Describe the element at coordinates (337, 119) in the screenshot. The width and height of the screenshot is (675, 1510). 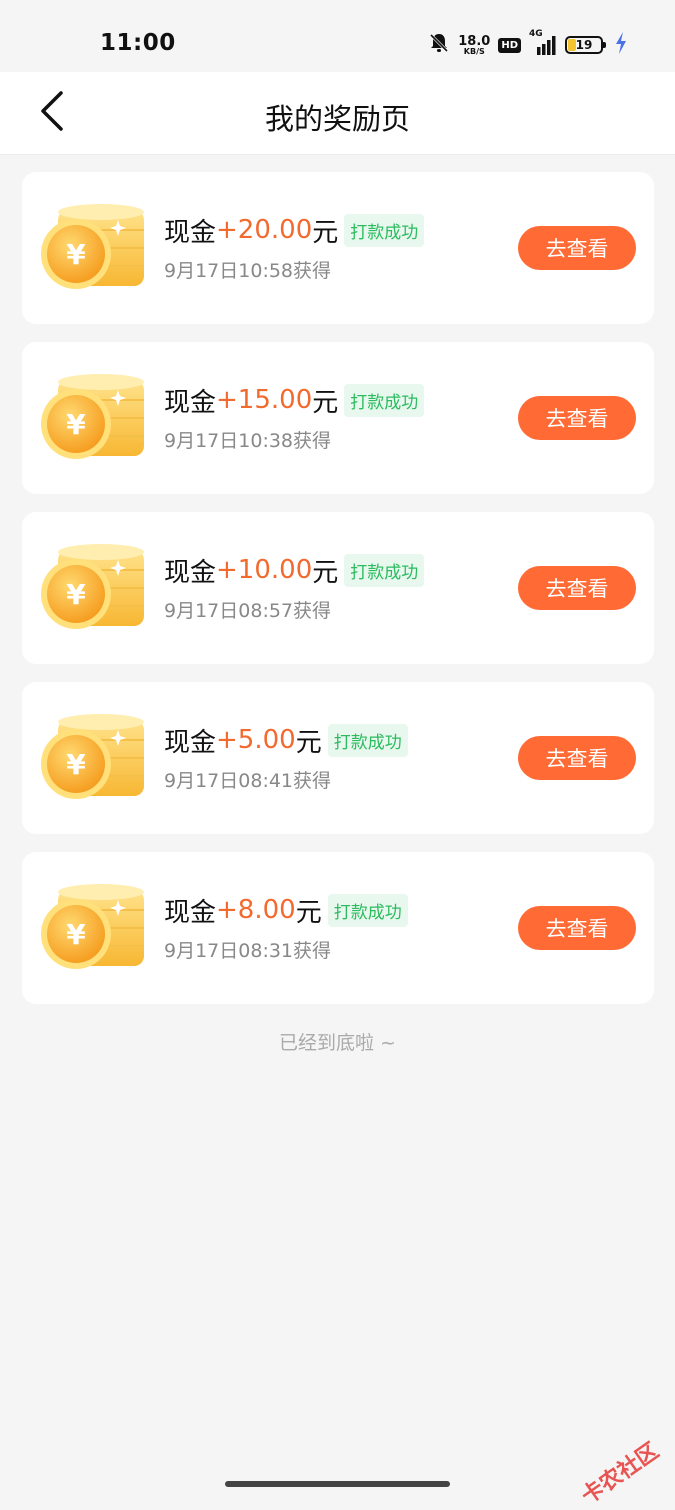
I see `page-title: 我的奖励页` at that location.